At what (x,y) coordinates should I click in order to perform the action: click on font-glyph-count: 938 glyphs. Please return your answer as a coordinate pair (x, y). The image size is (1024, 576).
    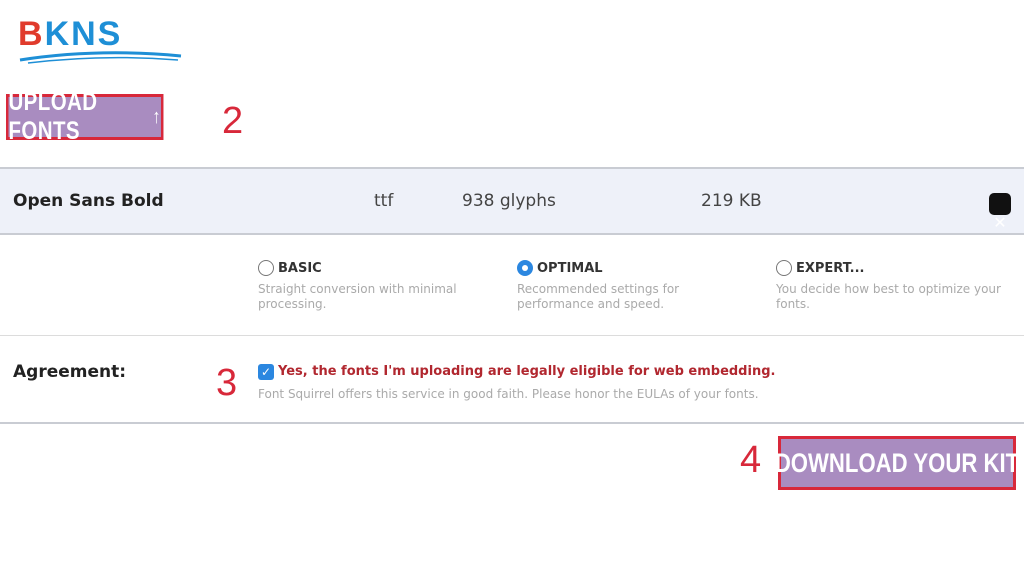
    Looking at the image, I should click on (509, 201).